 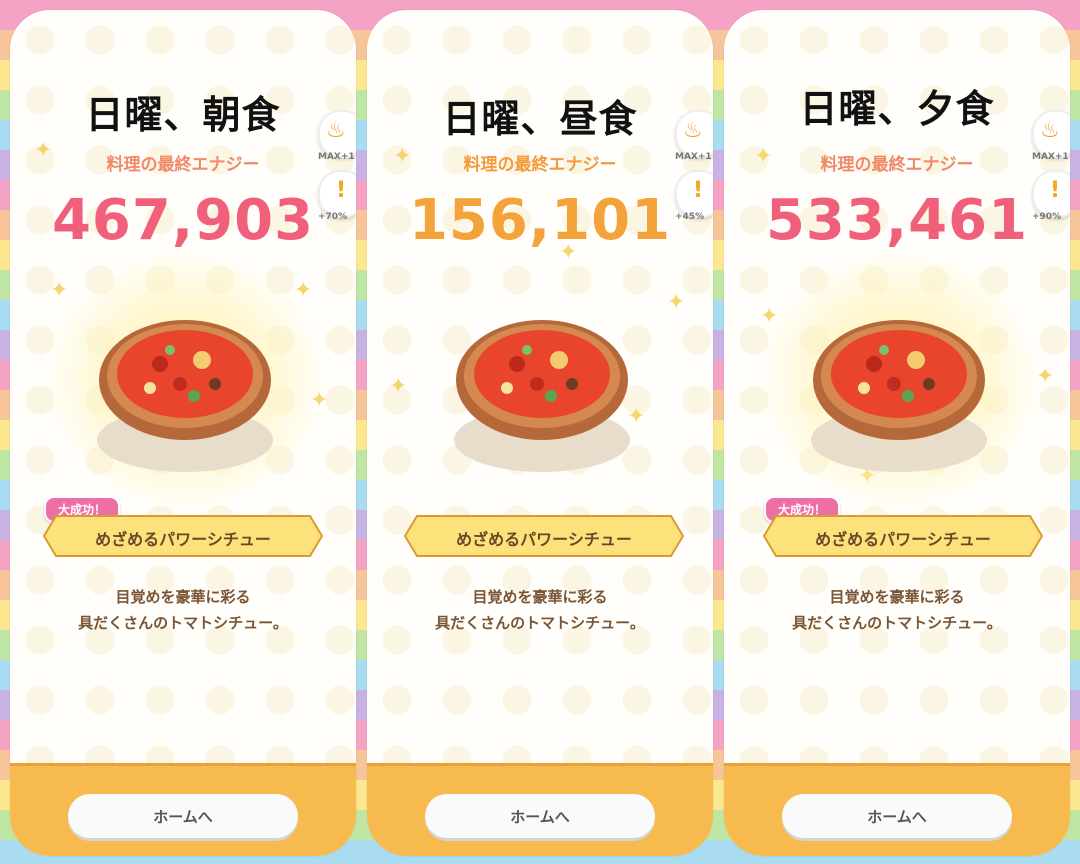 I want to click on energy-value: 156,101, so click(x=540, y=220).